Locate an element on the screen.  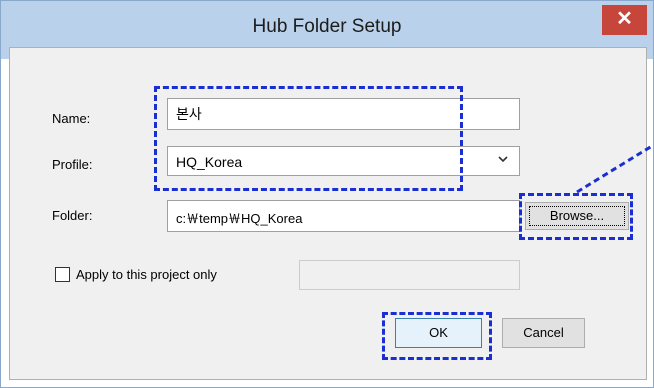
folder-input: c:￦temp￦HQ_Korea is located at coordinates (343, 216).